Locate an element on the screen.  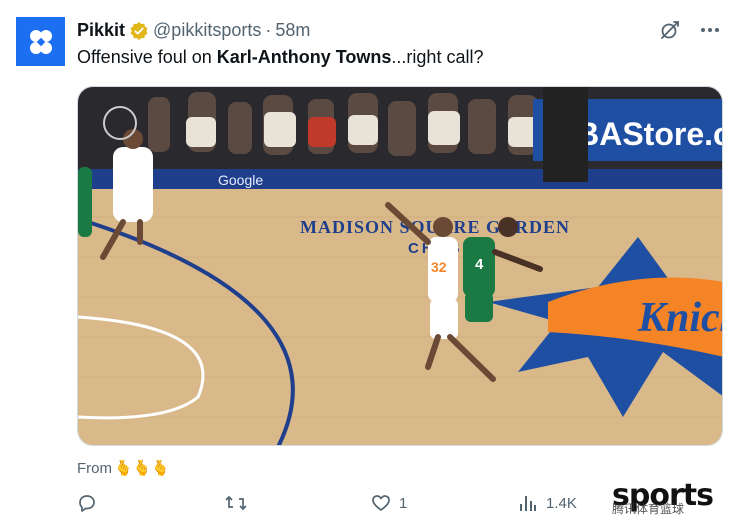
display-name: Pikkit is located at coordinates (101, 30).